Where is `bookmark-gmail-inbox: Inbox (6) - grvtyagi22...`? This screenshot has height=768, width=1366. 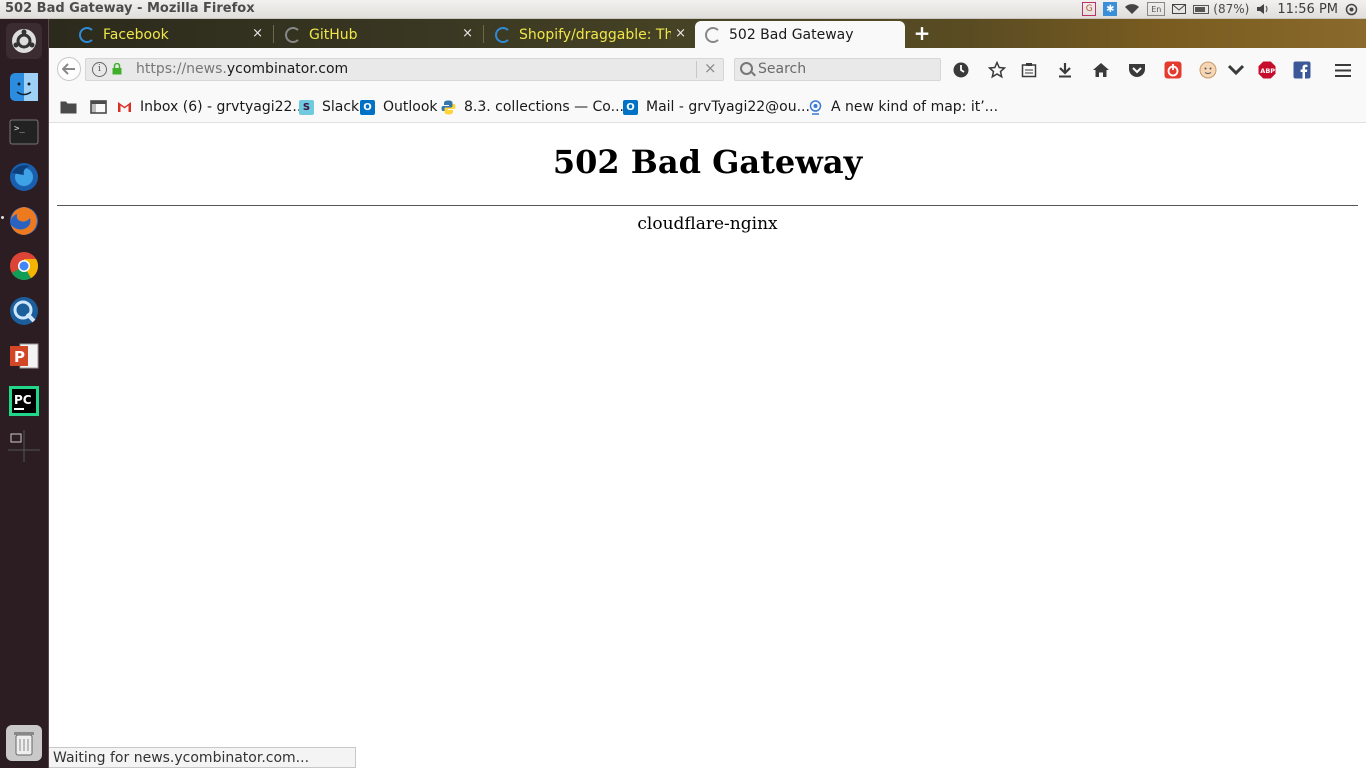 bookmark-gmail-inbox: Inbox (6) - grvtyagi22... is located at coordinates (211, 107).